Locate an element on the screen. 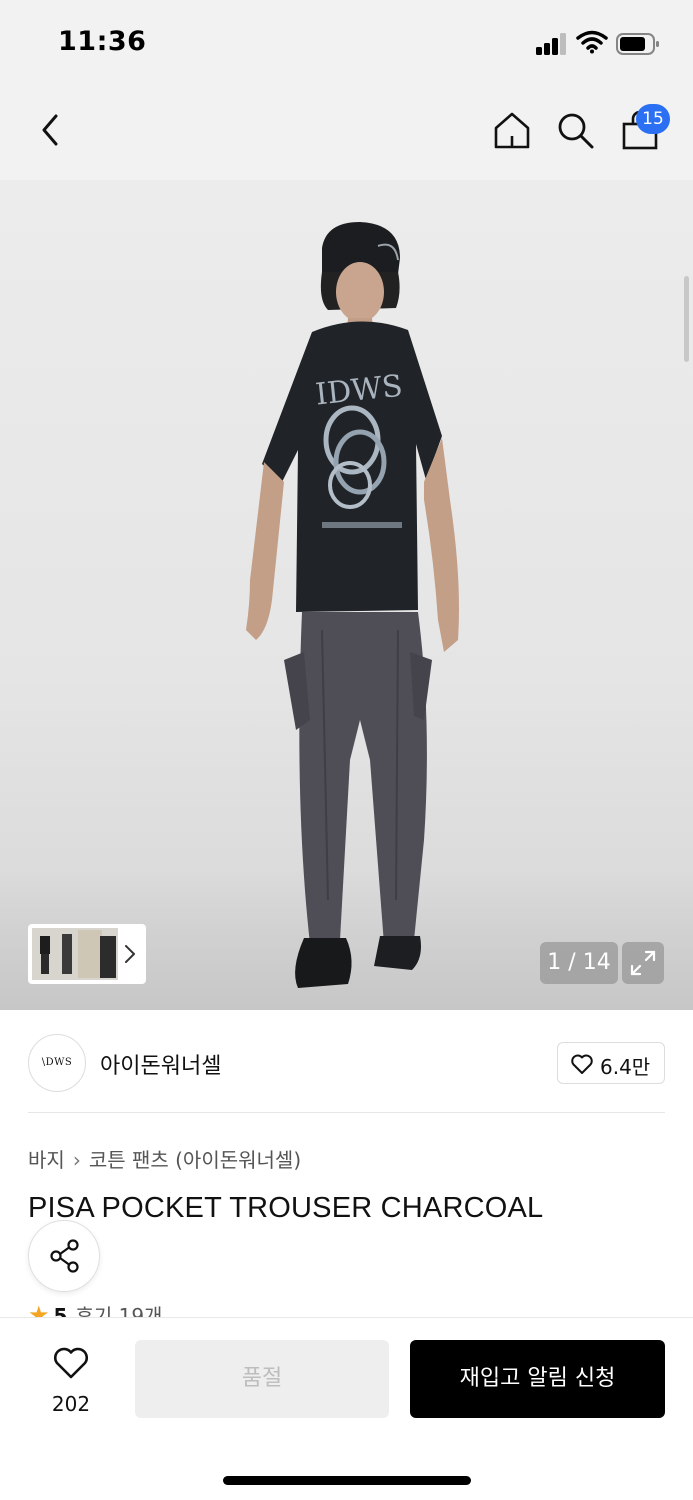 The height and width of the screenshot is (1500, 693). share-button is located at coordinates (64, 1256).